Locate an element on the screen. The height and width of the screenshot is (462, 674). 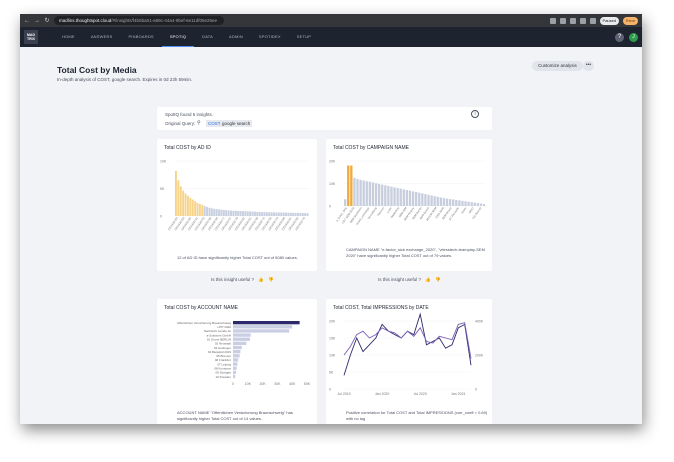
user-avatar: J is located at coordinates (633, 37).